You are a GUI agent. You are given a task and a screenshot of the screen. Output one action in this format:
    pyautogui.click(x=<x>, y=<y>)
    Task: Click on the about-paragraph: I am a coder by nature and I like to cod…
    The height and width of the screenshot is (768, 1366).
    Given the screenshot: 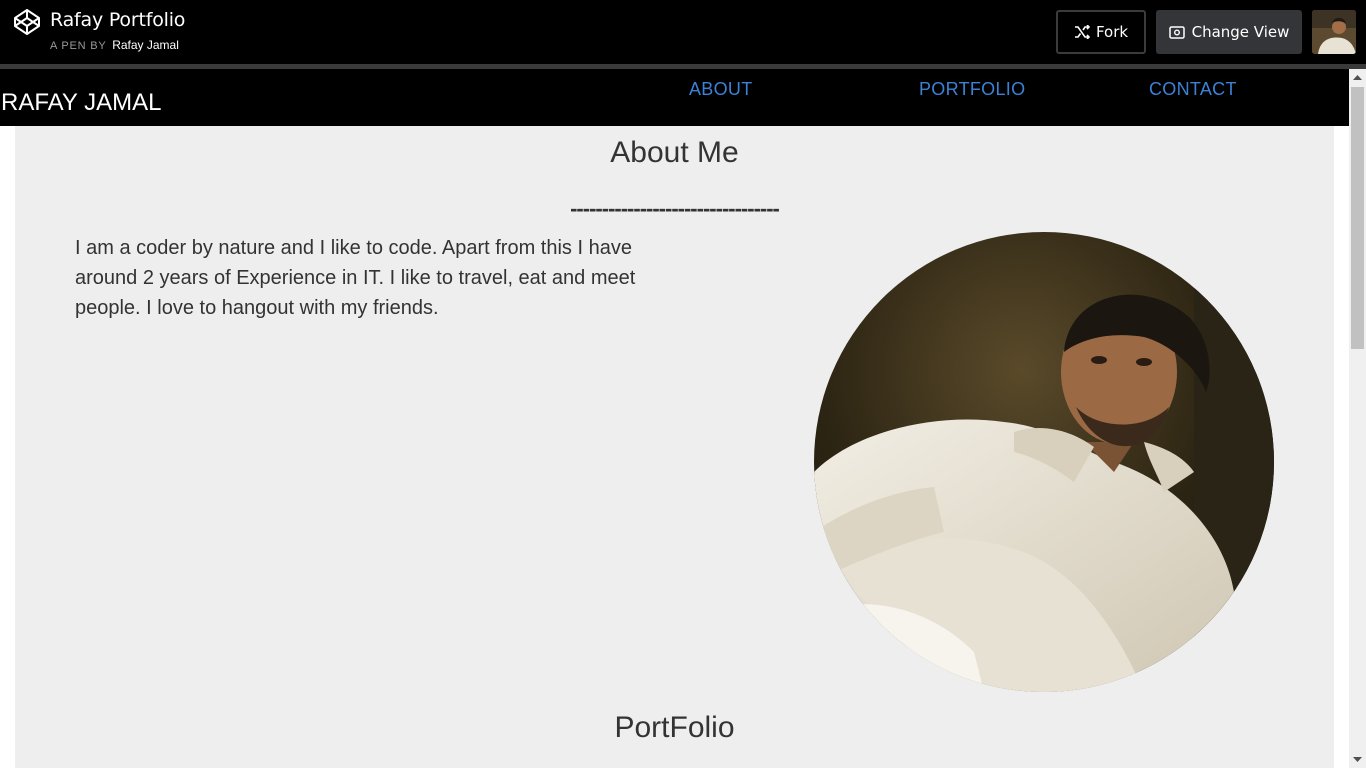 What is the action you would take?
    pyautogui.click(x=355, y=278)
    